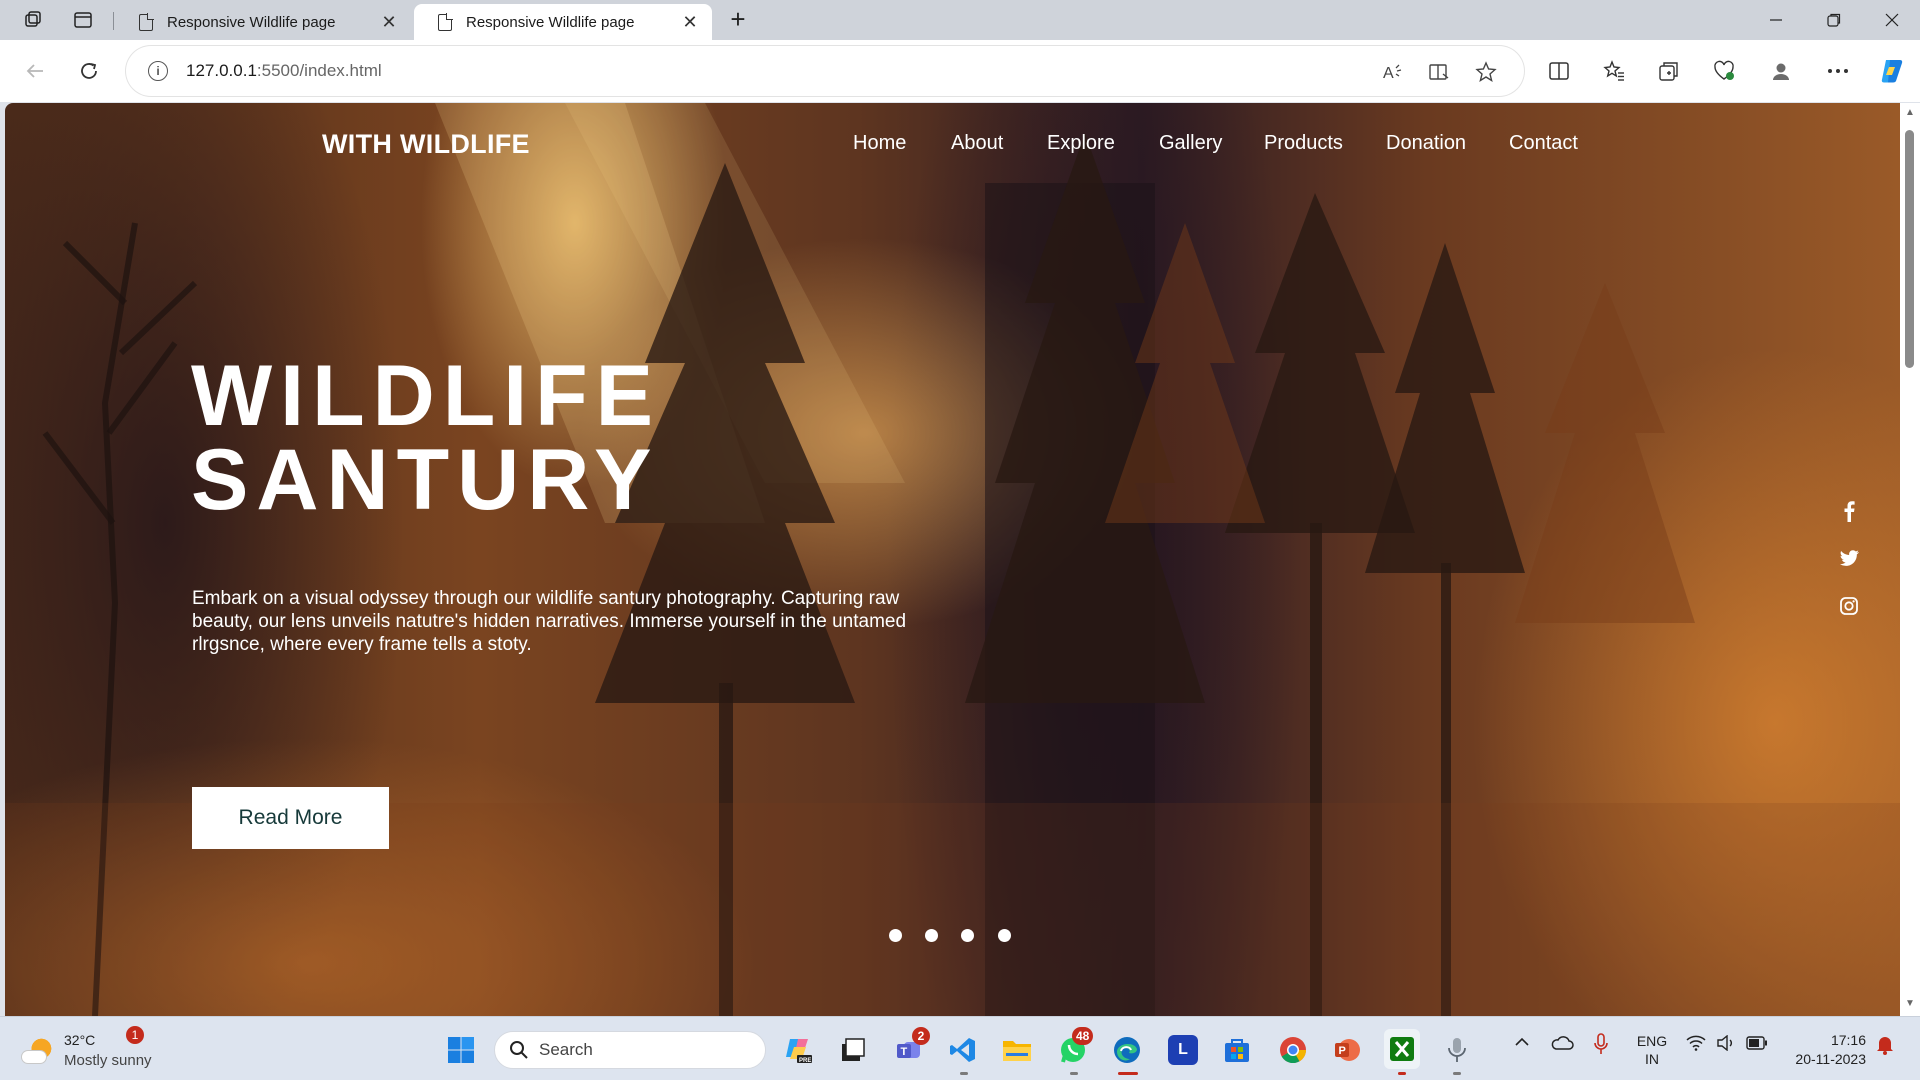 This screenshot has height=1080, width=1920. Describe the element at coordinates (1076, 1046) in the screenshot. I see `whatsapp-icon: 48` at that location.